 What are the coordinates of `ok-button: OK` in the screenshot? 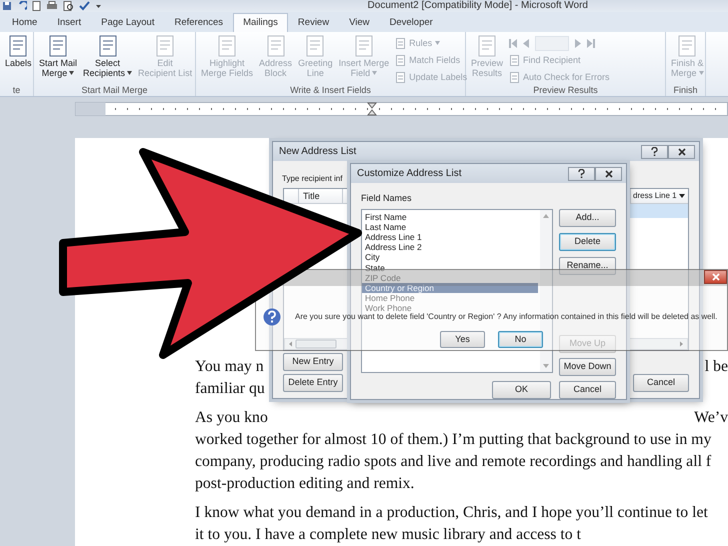 It's located at (521, 389).